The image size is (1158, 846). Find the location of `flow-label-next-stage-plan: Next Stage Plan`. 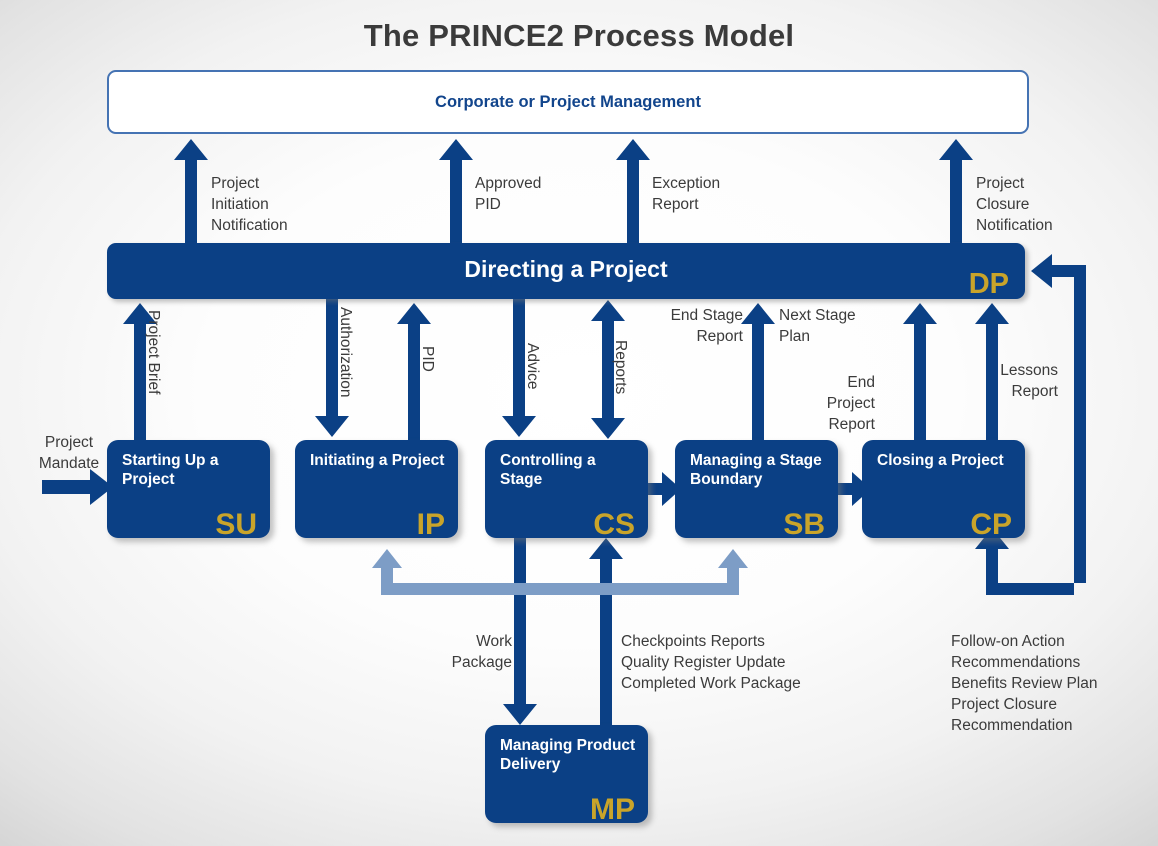

flow-label-next-stage-plan: Next Stage Plan is located at coordinates (817, 326).